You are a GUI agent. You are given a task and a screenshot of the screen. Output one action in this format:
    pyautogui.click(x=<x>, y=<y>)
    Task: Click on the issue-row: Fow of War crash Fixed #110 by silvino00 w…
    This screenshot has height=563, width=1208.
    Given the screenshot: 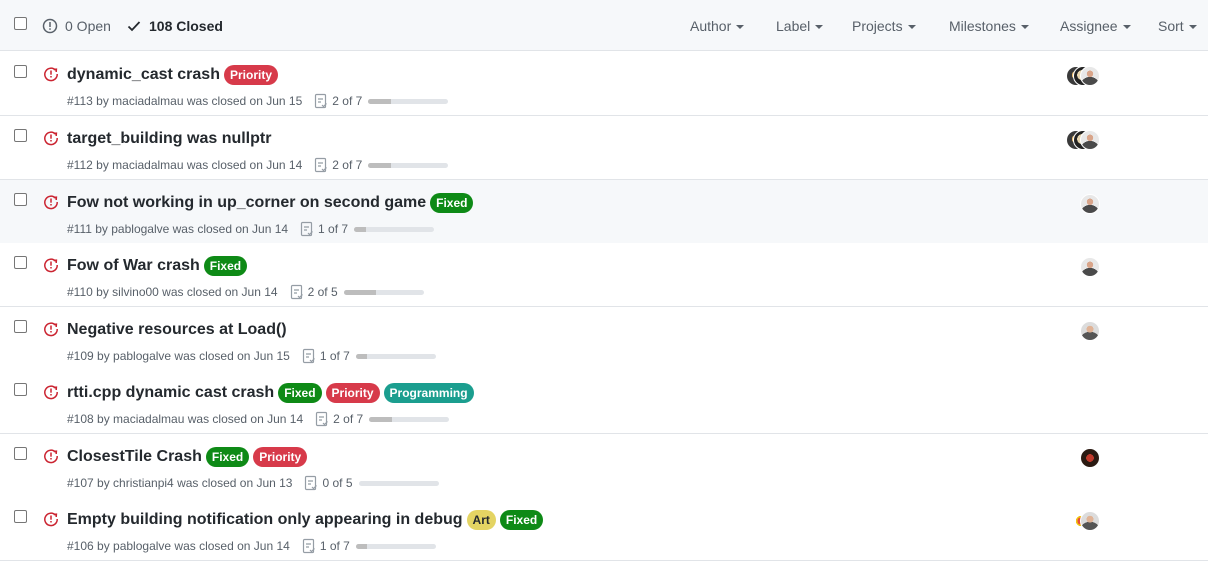 What is the action you would take?
    pyautogui.click(x=604, y=275)
    